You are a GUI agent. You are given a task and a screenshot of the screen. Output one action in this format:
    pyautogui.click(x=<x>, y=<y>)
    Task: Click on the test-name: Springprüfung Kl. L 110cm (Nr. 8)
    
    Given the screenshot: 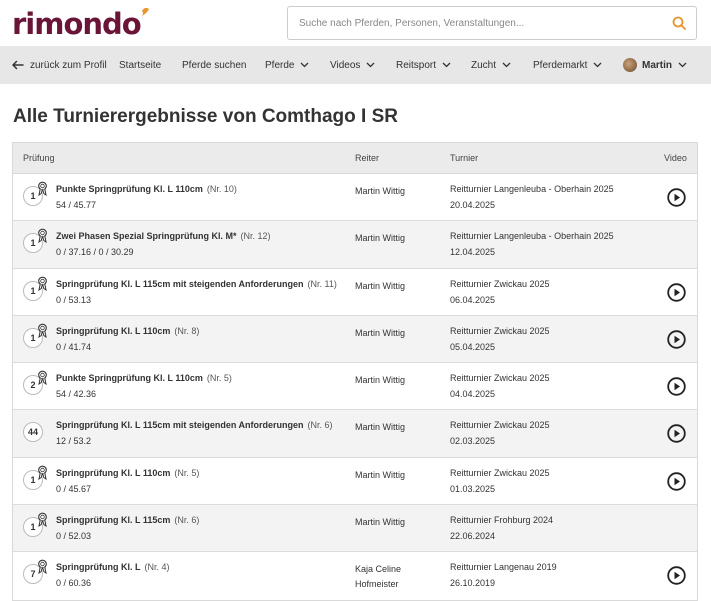 What is the action you would take?
    pyautogui.click(x=127, y=331)
    